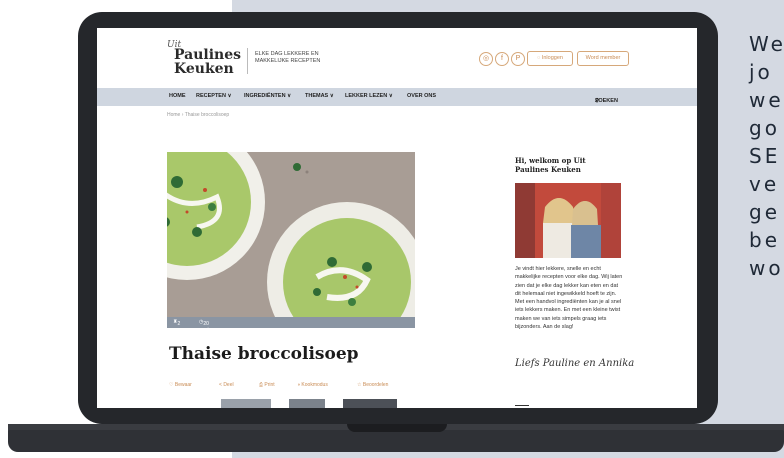  Describe the element at coordinates (312, 385) in the screenshot. I see `cook-mode-button: ◑ Kookmodus` at that location.